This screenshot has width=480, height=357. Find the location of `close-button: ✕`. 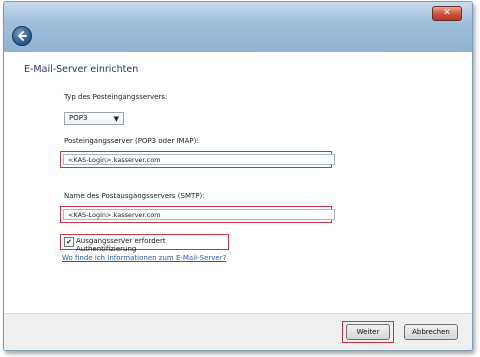

close-button: ✕ is located at coordinates (447, 13).